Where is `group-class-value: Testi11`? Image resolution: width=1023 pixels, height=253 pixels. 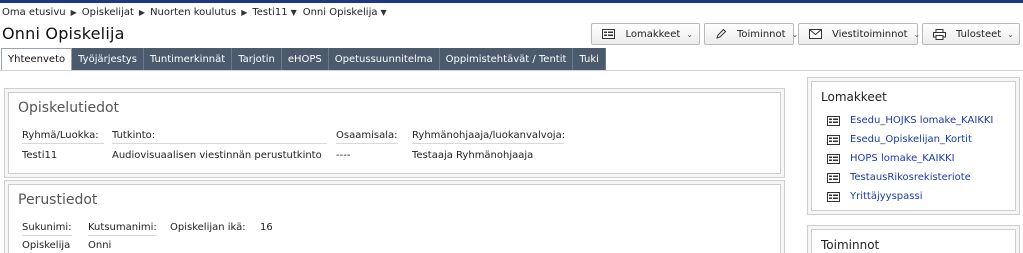 group-class-value: Testi11 is located at coordinates (40, 155).